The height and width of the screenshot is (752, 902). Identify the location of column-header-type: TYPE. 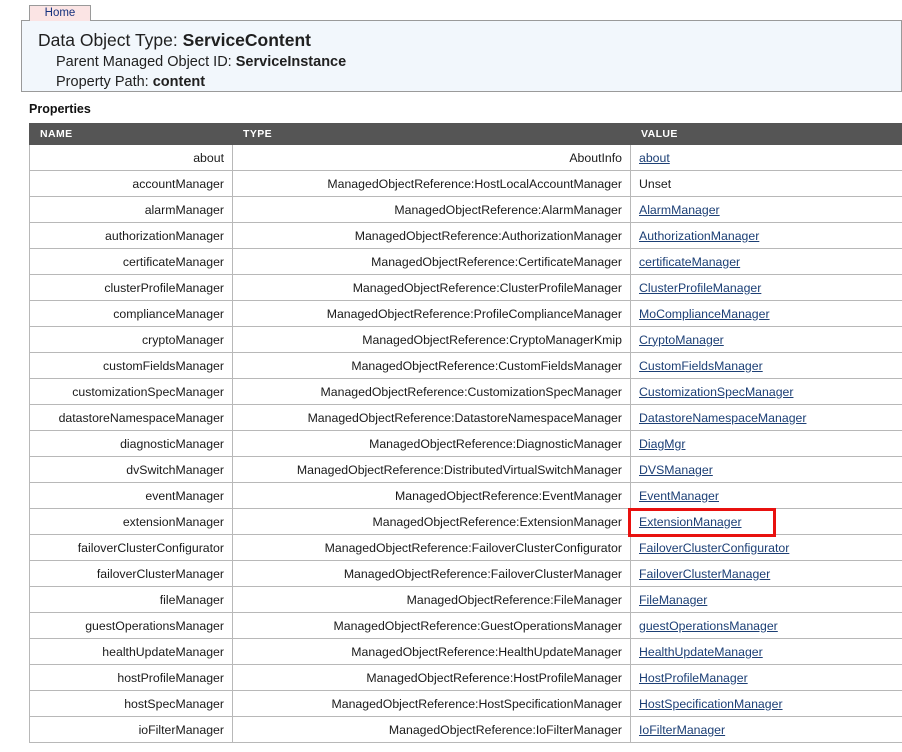
(431, 134).